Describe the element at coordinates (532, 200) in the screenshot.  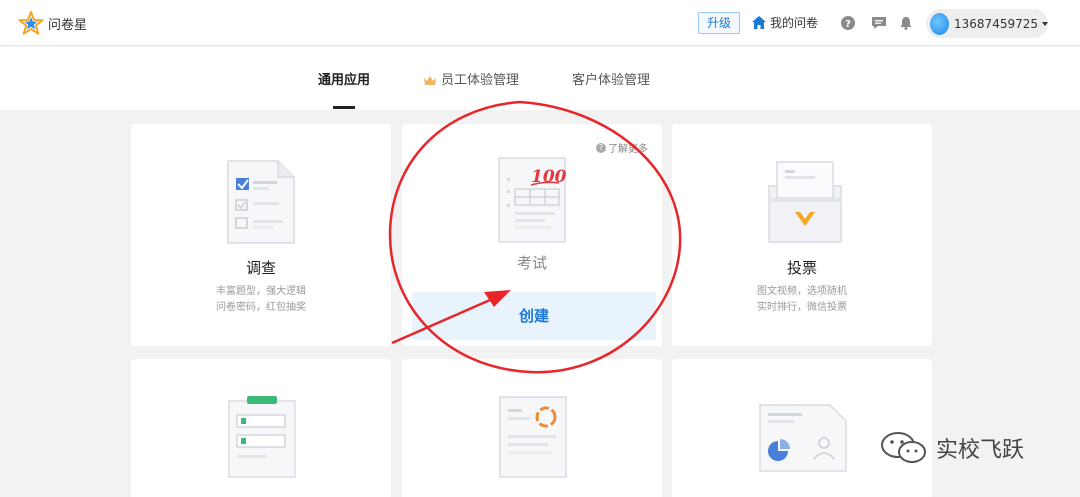
I see `exam-illustration: 100` at that location.